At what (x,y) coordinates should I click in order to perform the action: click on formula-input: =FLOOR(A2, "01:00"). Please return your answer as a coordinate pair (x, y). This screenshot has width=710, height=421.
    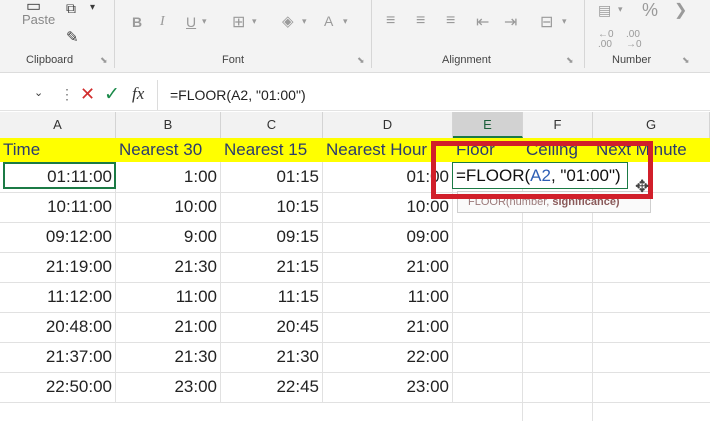
    Looking at the image, I should click on (238, 95).